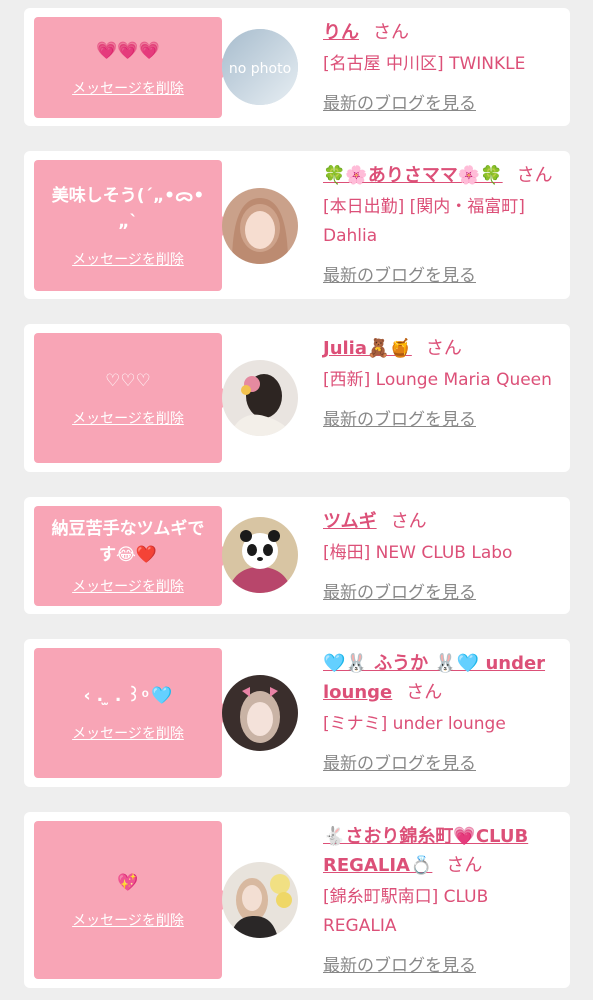  Describe the element at coordinates (341, 32) in the screenshot. I see `user-name-link: りん` at that location.